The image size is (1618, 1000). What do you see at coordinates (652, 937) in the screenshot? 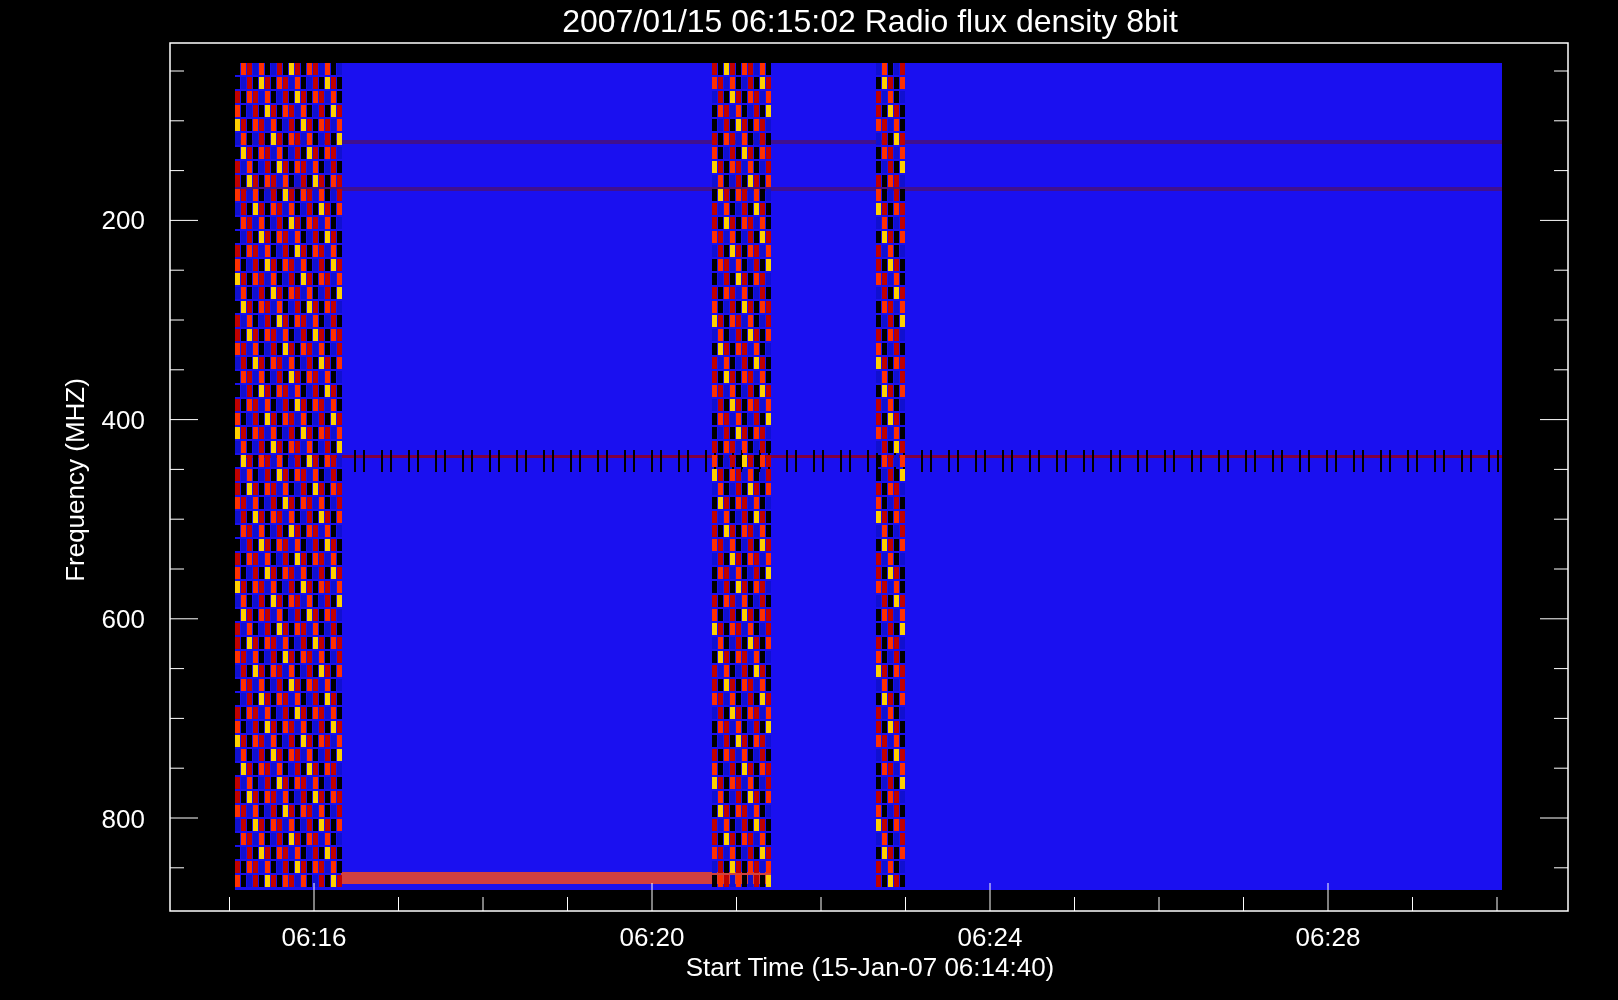
I see `x-tick-label: 06:20` at bounding box center [652, 937].